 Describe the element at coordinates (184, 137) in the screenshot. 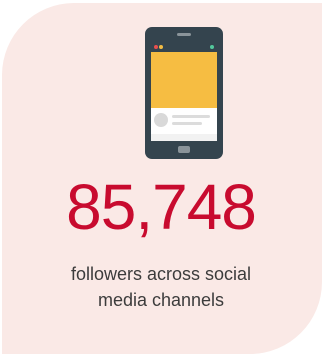

I see `screen-divider` at that location.